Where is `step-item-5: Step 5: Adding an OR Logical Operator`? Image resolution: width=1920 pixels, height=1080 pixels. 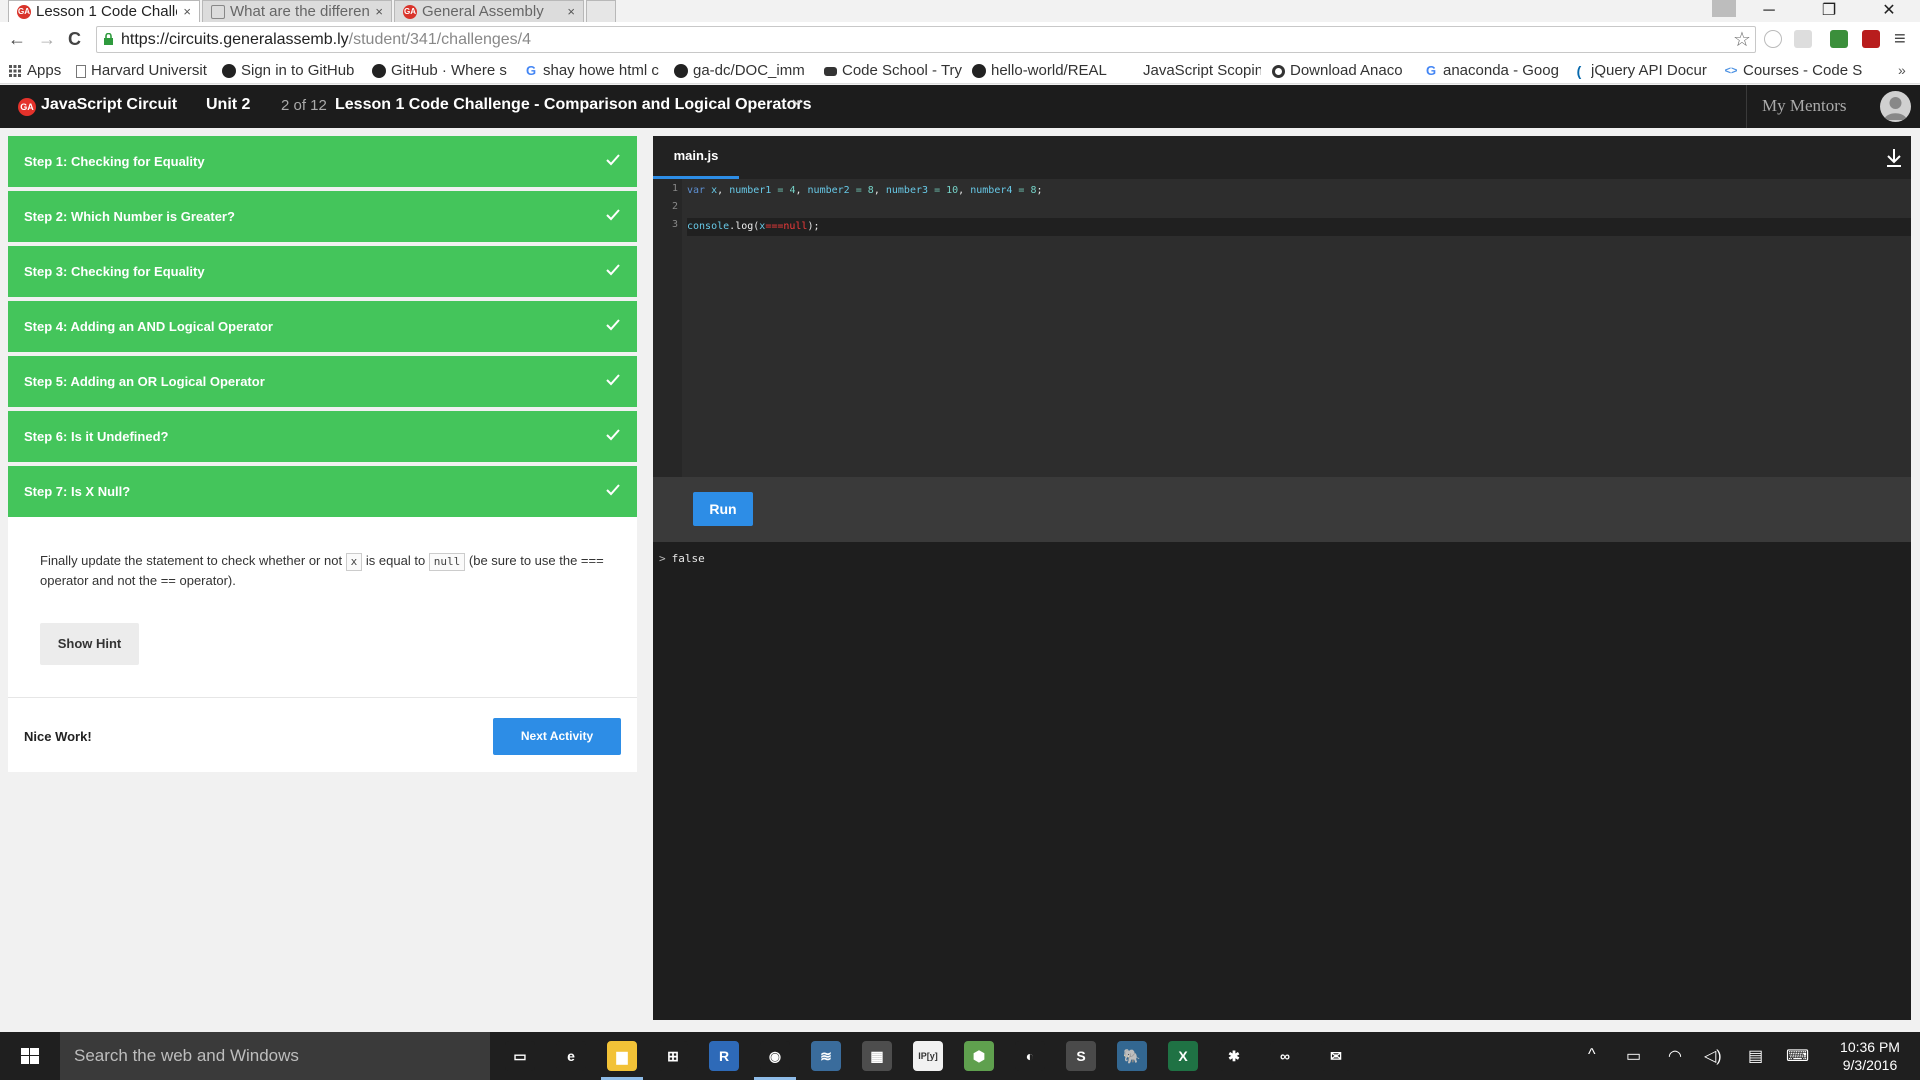 step-item-5: Step 5: Adding an OR Logical Operator is located at coordinates (322, 381).